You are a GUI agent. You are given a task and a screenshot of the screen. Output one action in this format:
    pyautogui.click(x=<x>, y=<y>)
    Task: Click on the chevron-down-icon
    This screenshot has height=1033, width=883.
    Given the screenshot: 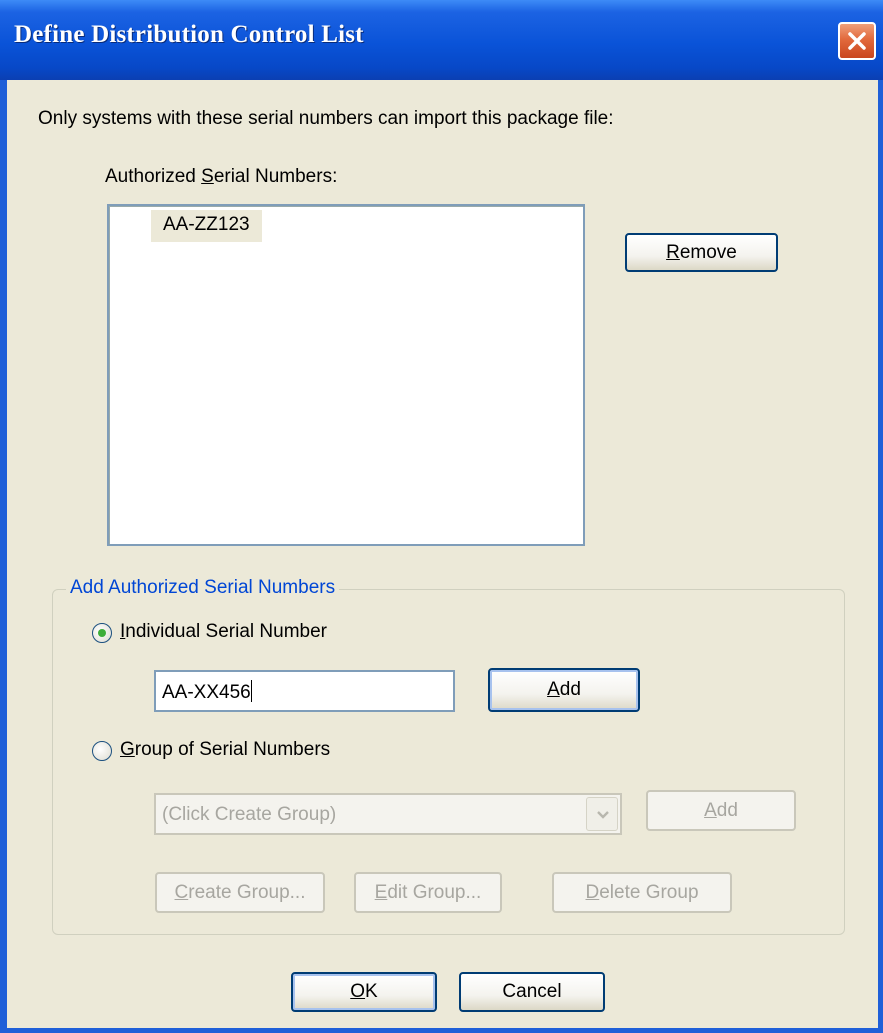 What is the action you would take?
    pyautogui.click(x=603, y=815)
    